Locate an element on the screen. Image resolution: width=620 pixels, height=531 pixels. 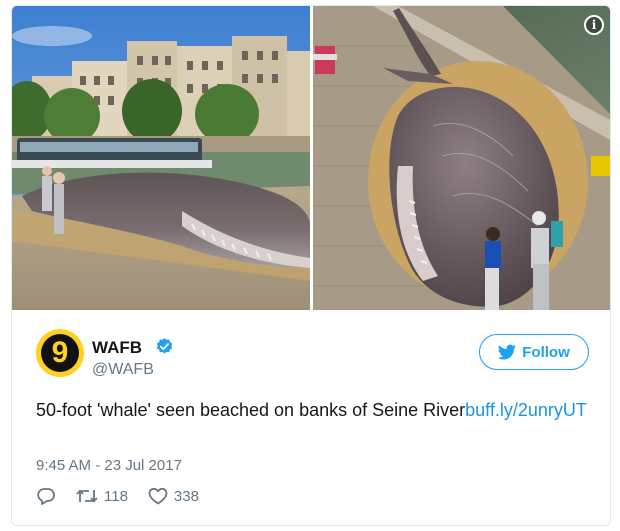
like-count: 338 is located at coordinates (186, 496).